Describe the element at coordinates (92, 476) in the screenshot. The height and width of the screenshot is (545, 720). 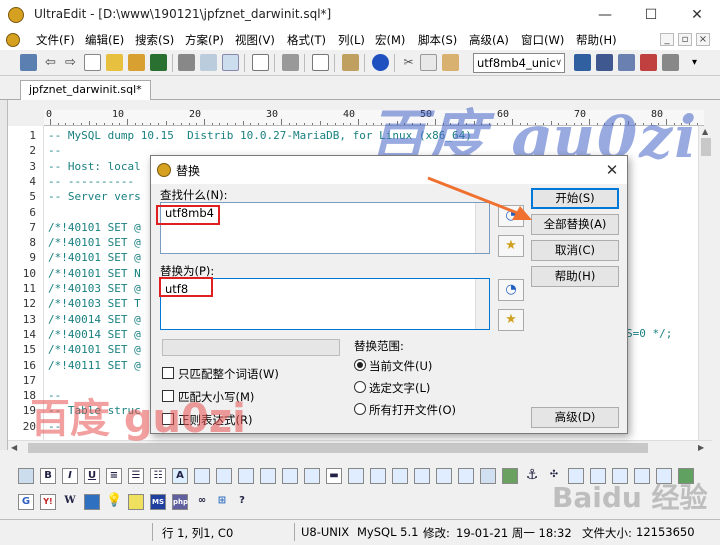
I see `underline-icon: U` at that location.